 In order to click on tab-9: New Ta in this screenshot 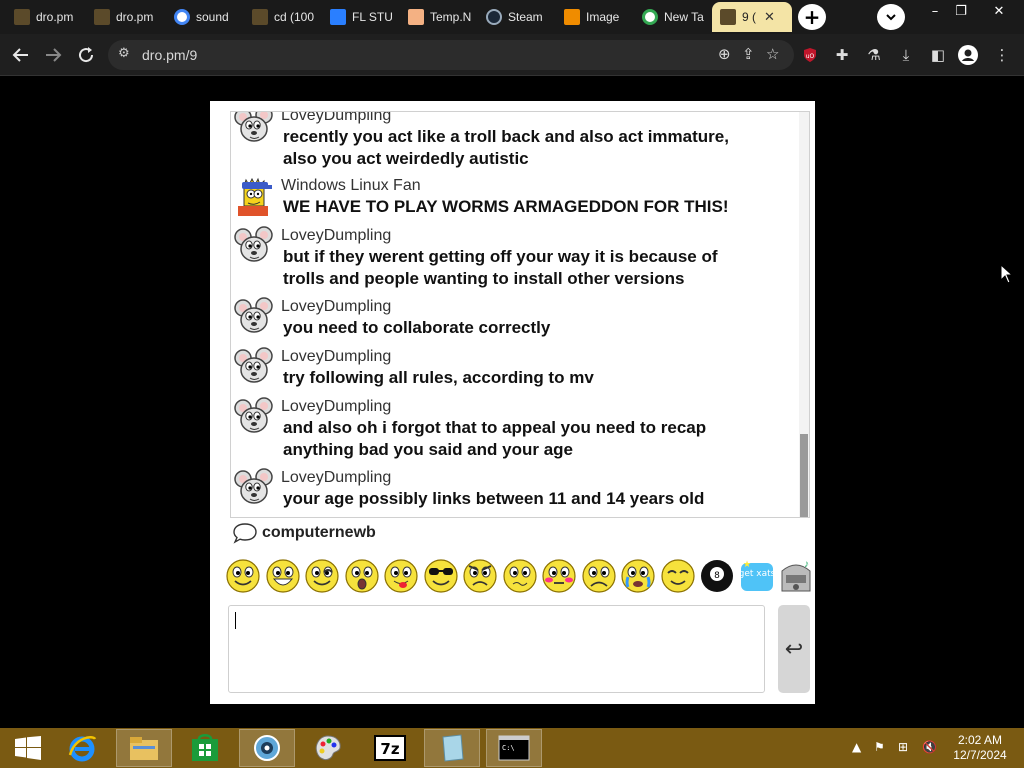, I will do `click(671, 17)`.